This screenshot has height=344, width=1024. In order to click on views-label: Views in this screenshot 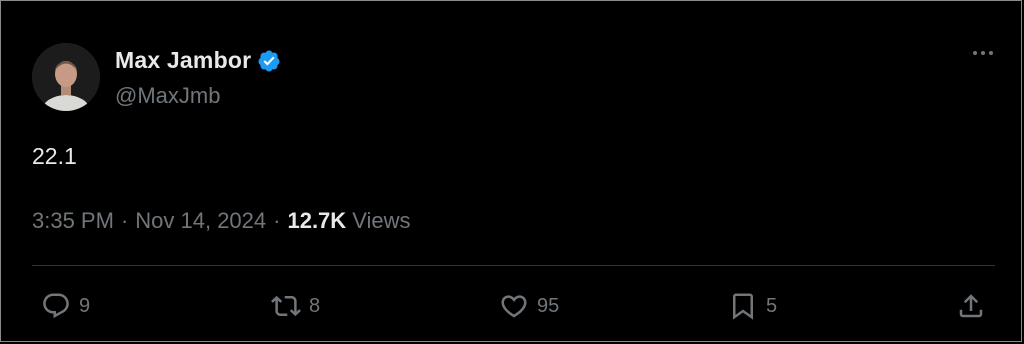, I will do `click(381, 220)`.